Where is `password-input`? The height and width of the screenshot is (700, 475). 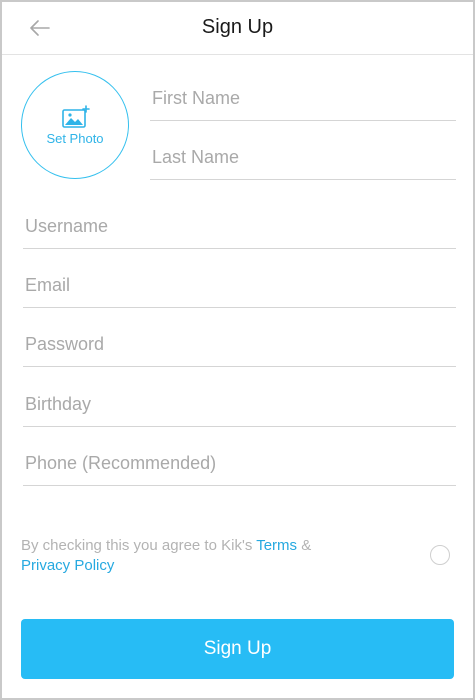 password-input is located at coordinates (239, 344).